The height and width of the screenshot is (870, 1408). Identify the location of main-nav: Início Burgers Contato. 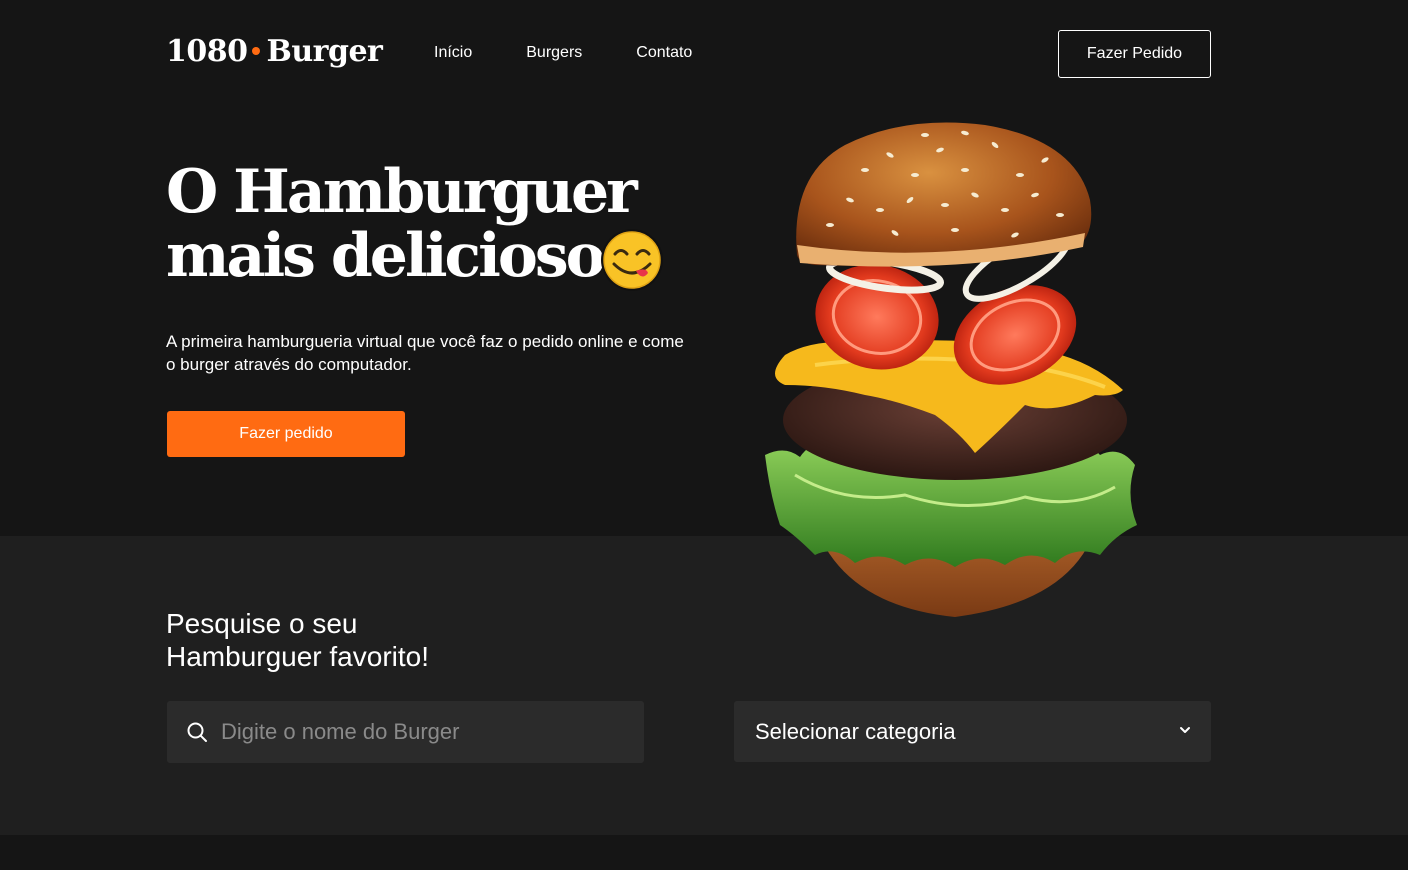
(563, 53).